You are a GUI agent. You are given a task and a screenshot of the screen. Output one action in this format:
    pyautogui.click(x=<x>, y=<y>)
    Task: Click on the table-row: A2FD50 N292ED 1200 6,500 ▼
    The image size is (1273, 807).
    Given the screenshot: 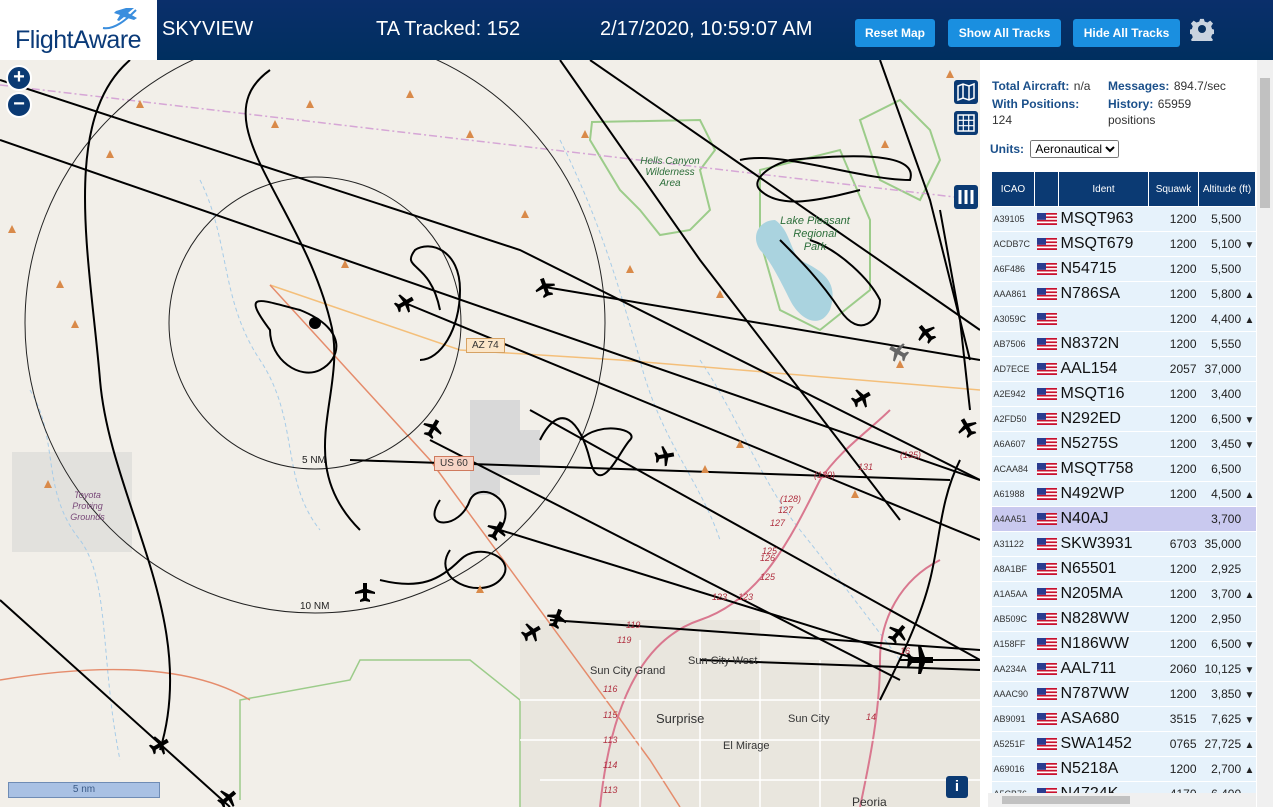 What is the action you would take?
    pyautogui.click(x=1123, y=419)
    